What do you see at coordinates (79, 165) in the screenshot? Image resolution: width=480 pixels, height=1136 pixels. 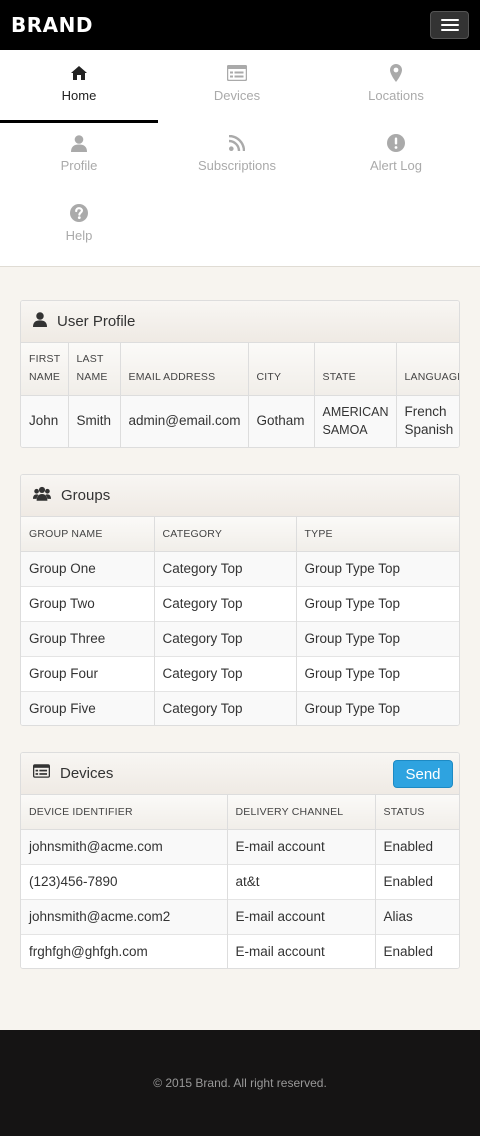 I see `nav-label: Profile` at bounding box center [79, 165].